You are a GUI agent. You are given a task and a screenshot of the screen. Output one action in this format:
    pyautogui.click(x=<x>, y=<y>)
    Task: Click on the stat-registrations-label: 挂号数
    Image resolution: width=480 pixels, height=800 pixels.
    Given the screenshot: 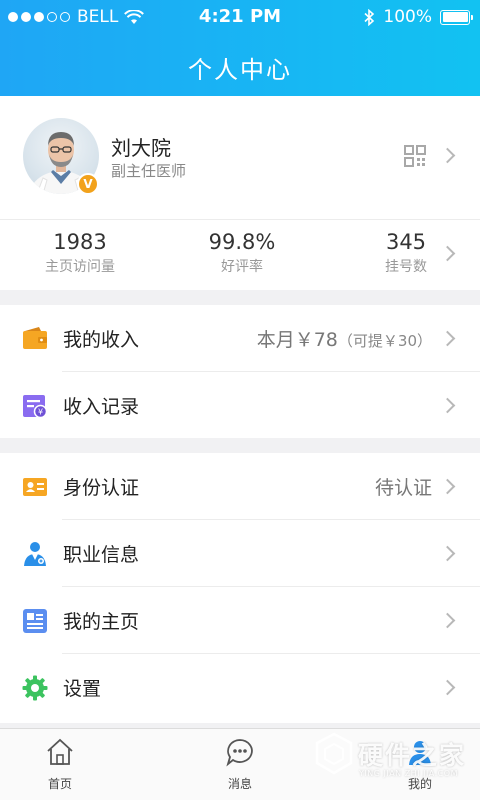 What is the action you would take?
    pyautogui.click(x=406, y=267)
    